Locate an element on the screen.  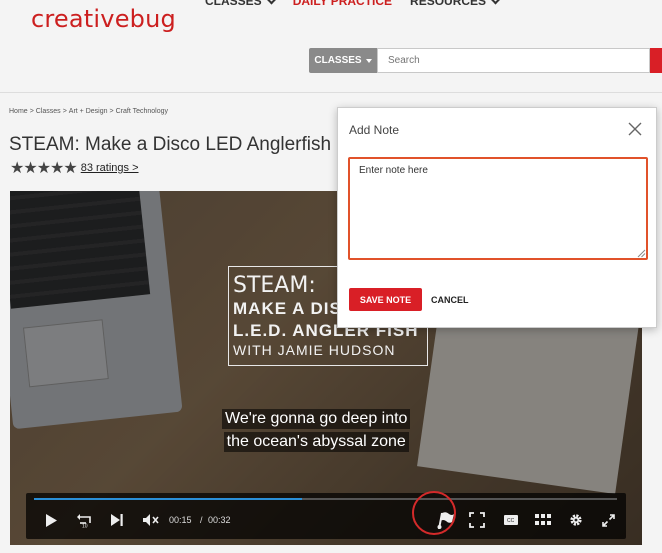
star-rating: ★★★★★ is located at coordinates (44, 168).